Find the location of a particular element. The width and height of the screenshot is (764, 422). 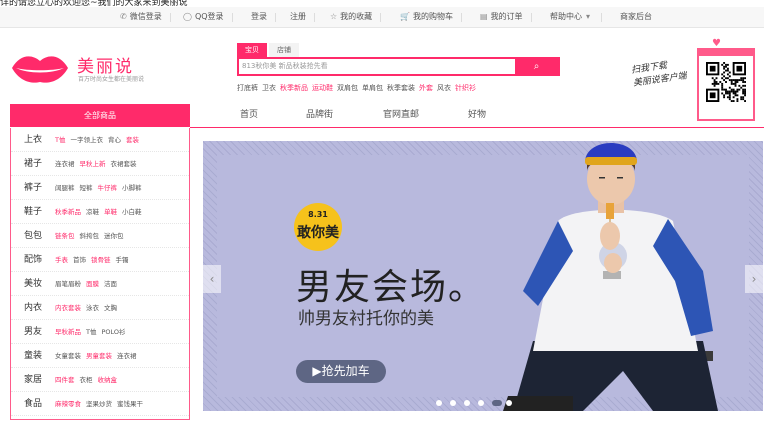

subcategory-link: 泳衣 is located at coordinates (92, 308).